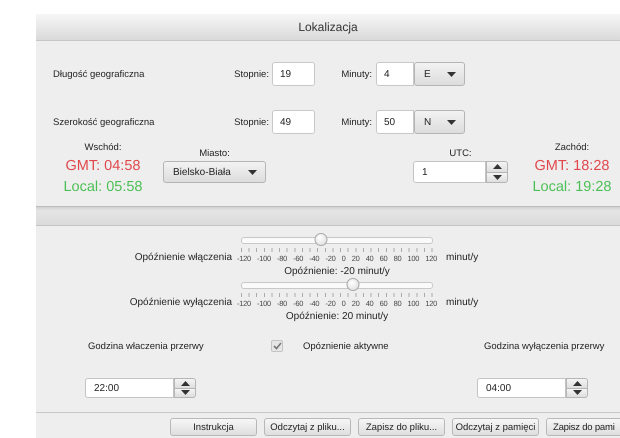 This screenshot has height=438, width=620. What do you see at coordinates (572, 147) in the screenshot?
I see `sunset-label: Zachód:` at bounding box center [572, 147].